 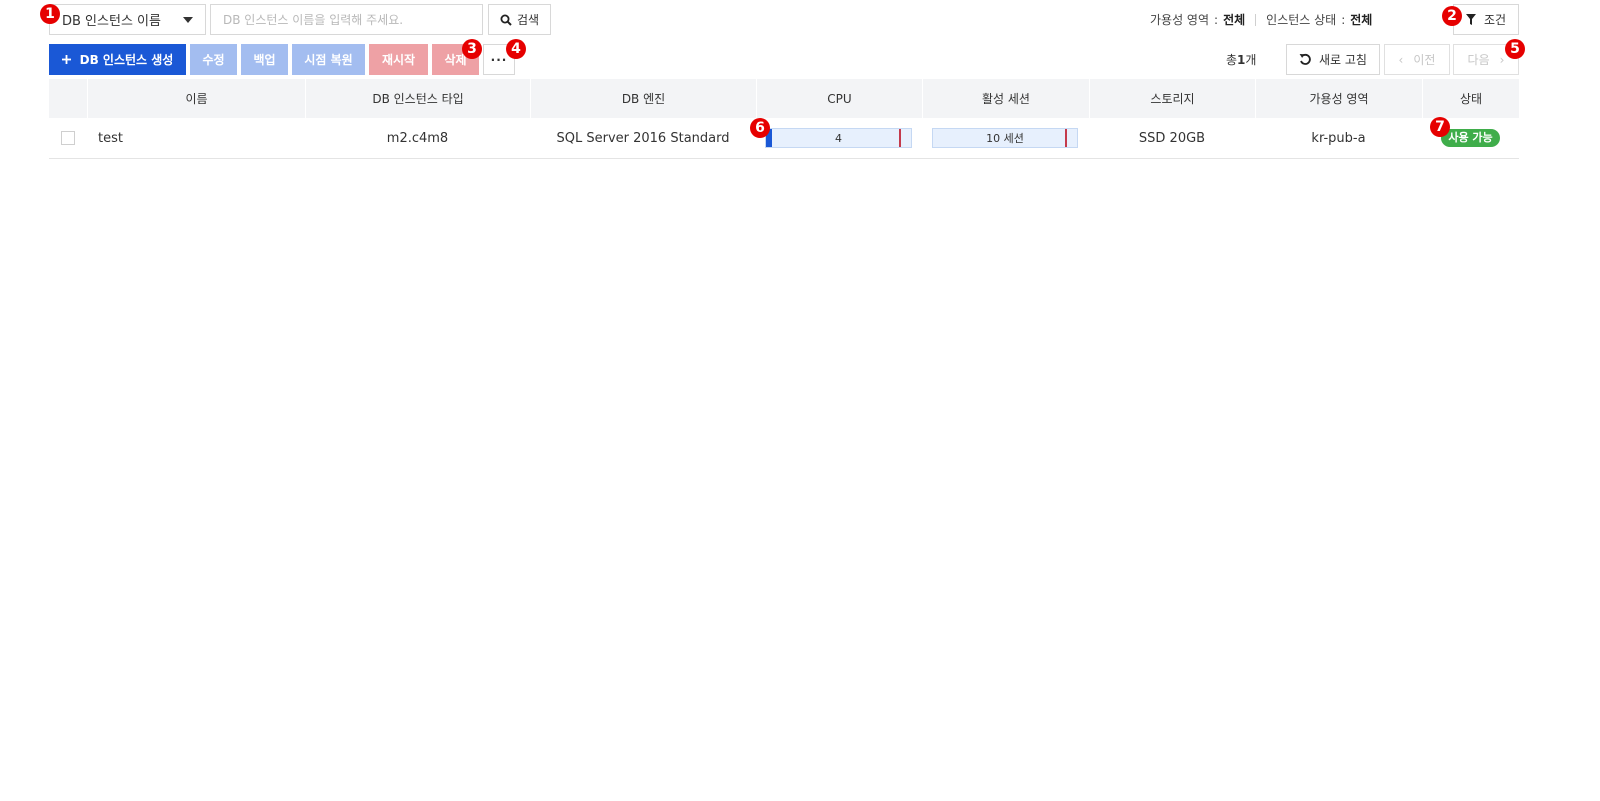 What do you see at coordinates (516, 49) in the screenshot?
I see `marker-4: 4` at bounding box center [516, 49].